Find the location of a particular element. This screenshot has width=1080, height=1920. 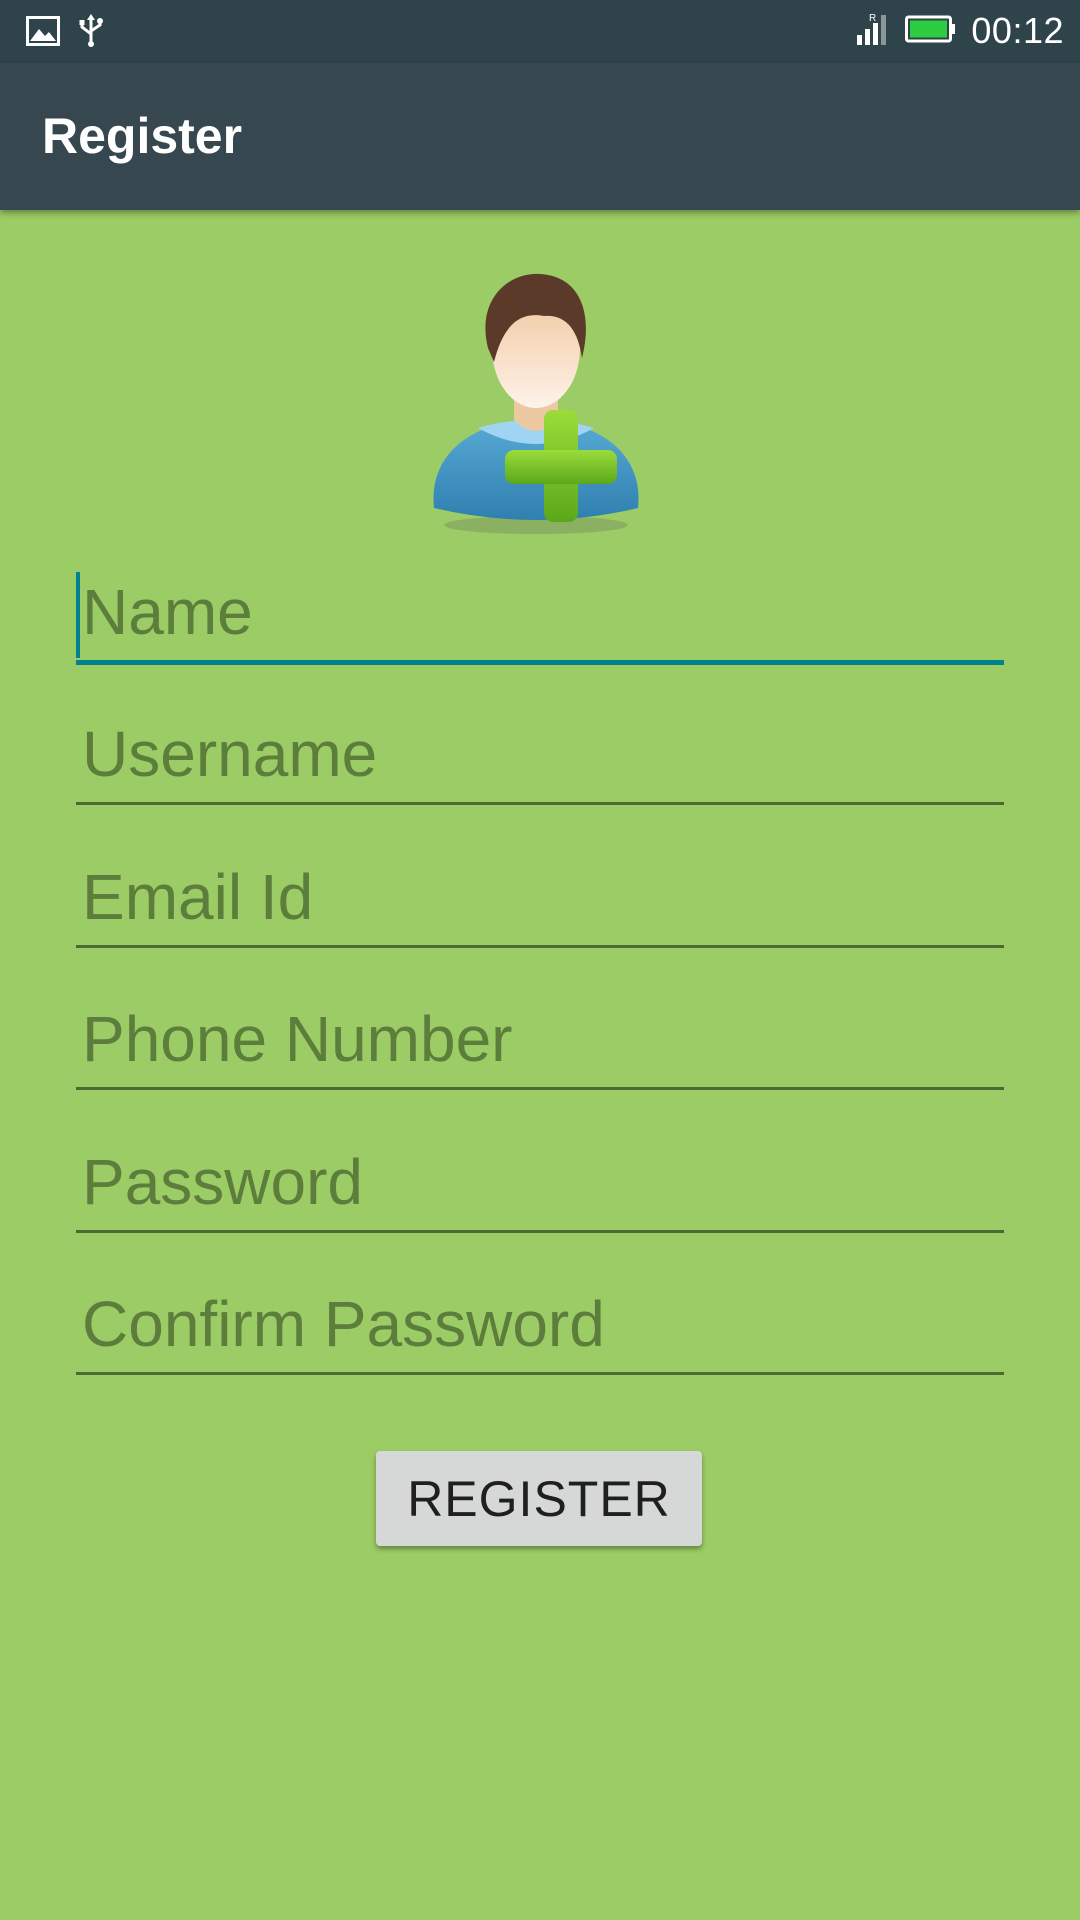

name-field is located at coordinates (540, 612).